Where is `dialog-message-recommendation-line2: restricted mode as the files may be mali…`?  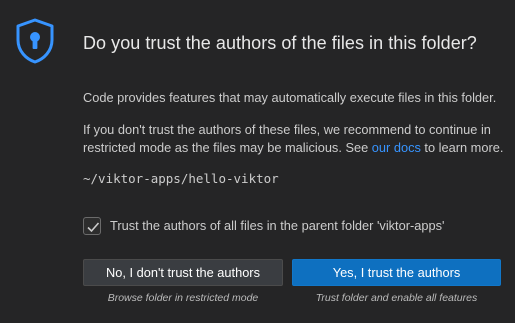
dialog-message-recommendation-line2: restricted mode as the files may be mali… is located at coordinates (293, 147).